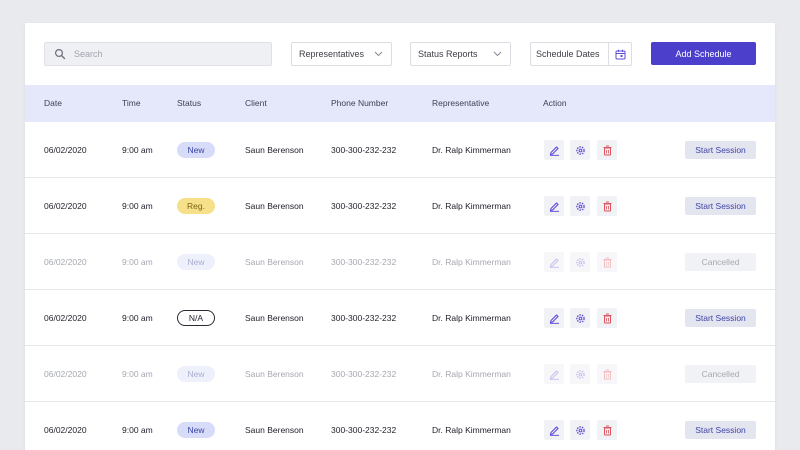 This screenshot has width=800, height=450. What do you see at coordinates (60, 54) in the screenshot?
I see `search-icon` at bounding box center [60, 54].